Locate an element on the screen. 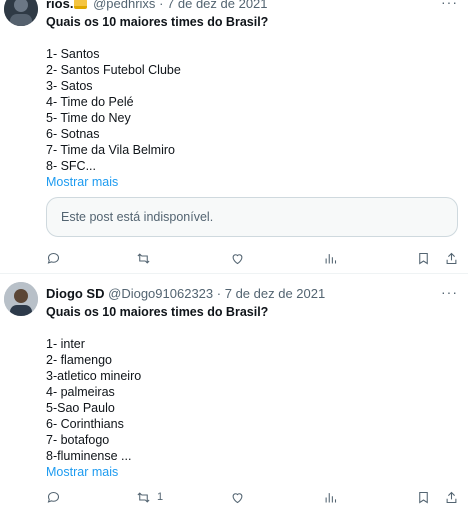  list-item: 6- Corinthians is located at coordinates (85, 424).